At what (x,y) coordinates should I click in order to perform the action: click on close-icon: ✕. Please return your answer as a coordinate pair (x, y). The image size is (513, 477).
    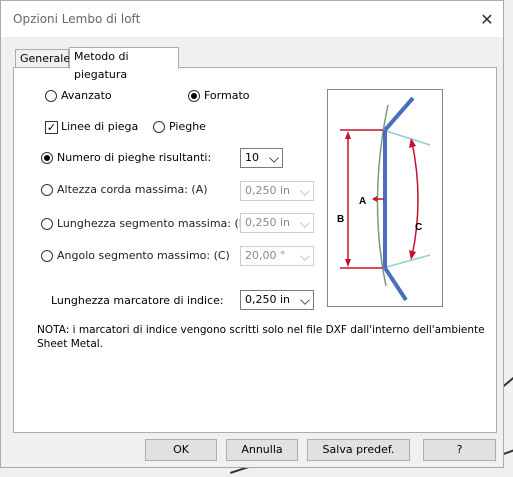
    Looking at the image, I should click on (487, 20).